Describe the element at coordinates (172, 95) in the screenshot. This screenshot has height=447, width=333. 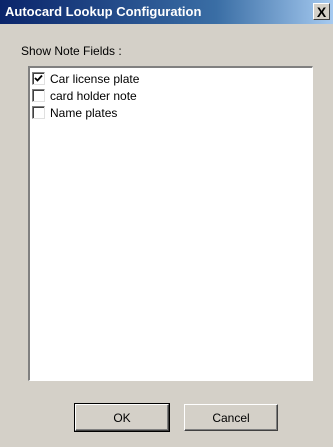
I see `list-item-card-holder-note: card holder note` at that location.